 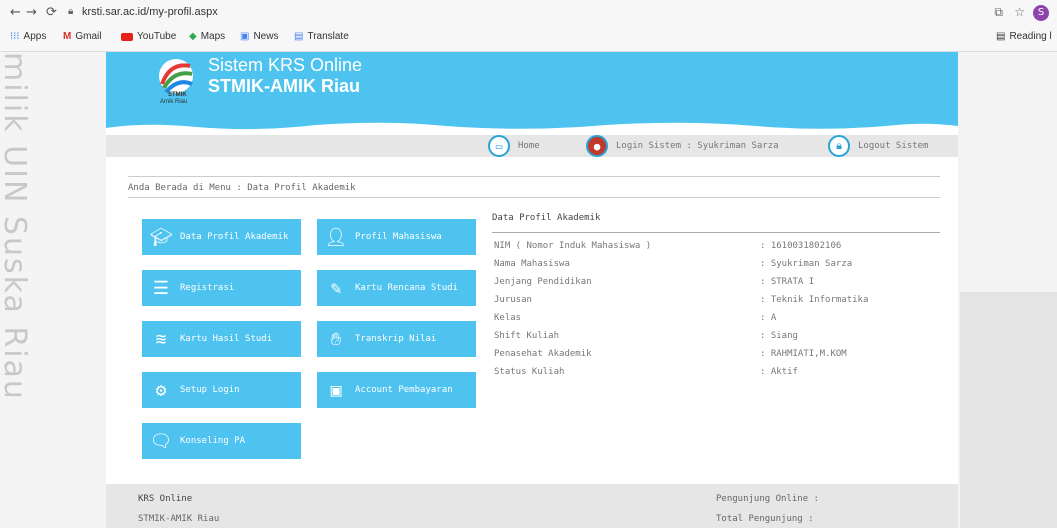 I want to click on briefcase-icon: ▣, so click(x=336, y=390).